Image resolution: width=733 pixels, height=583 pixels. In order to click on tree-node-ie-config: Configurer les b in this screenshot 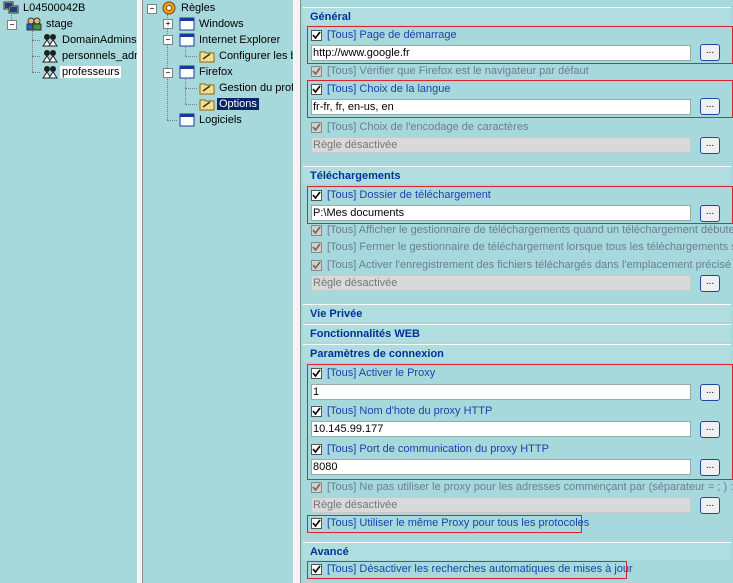, I will do `click(246, 56)`.